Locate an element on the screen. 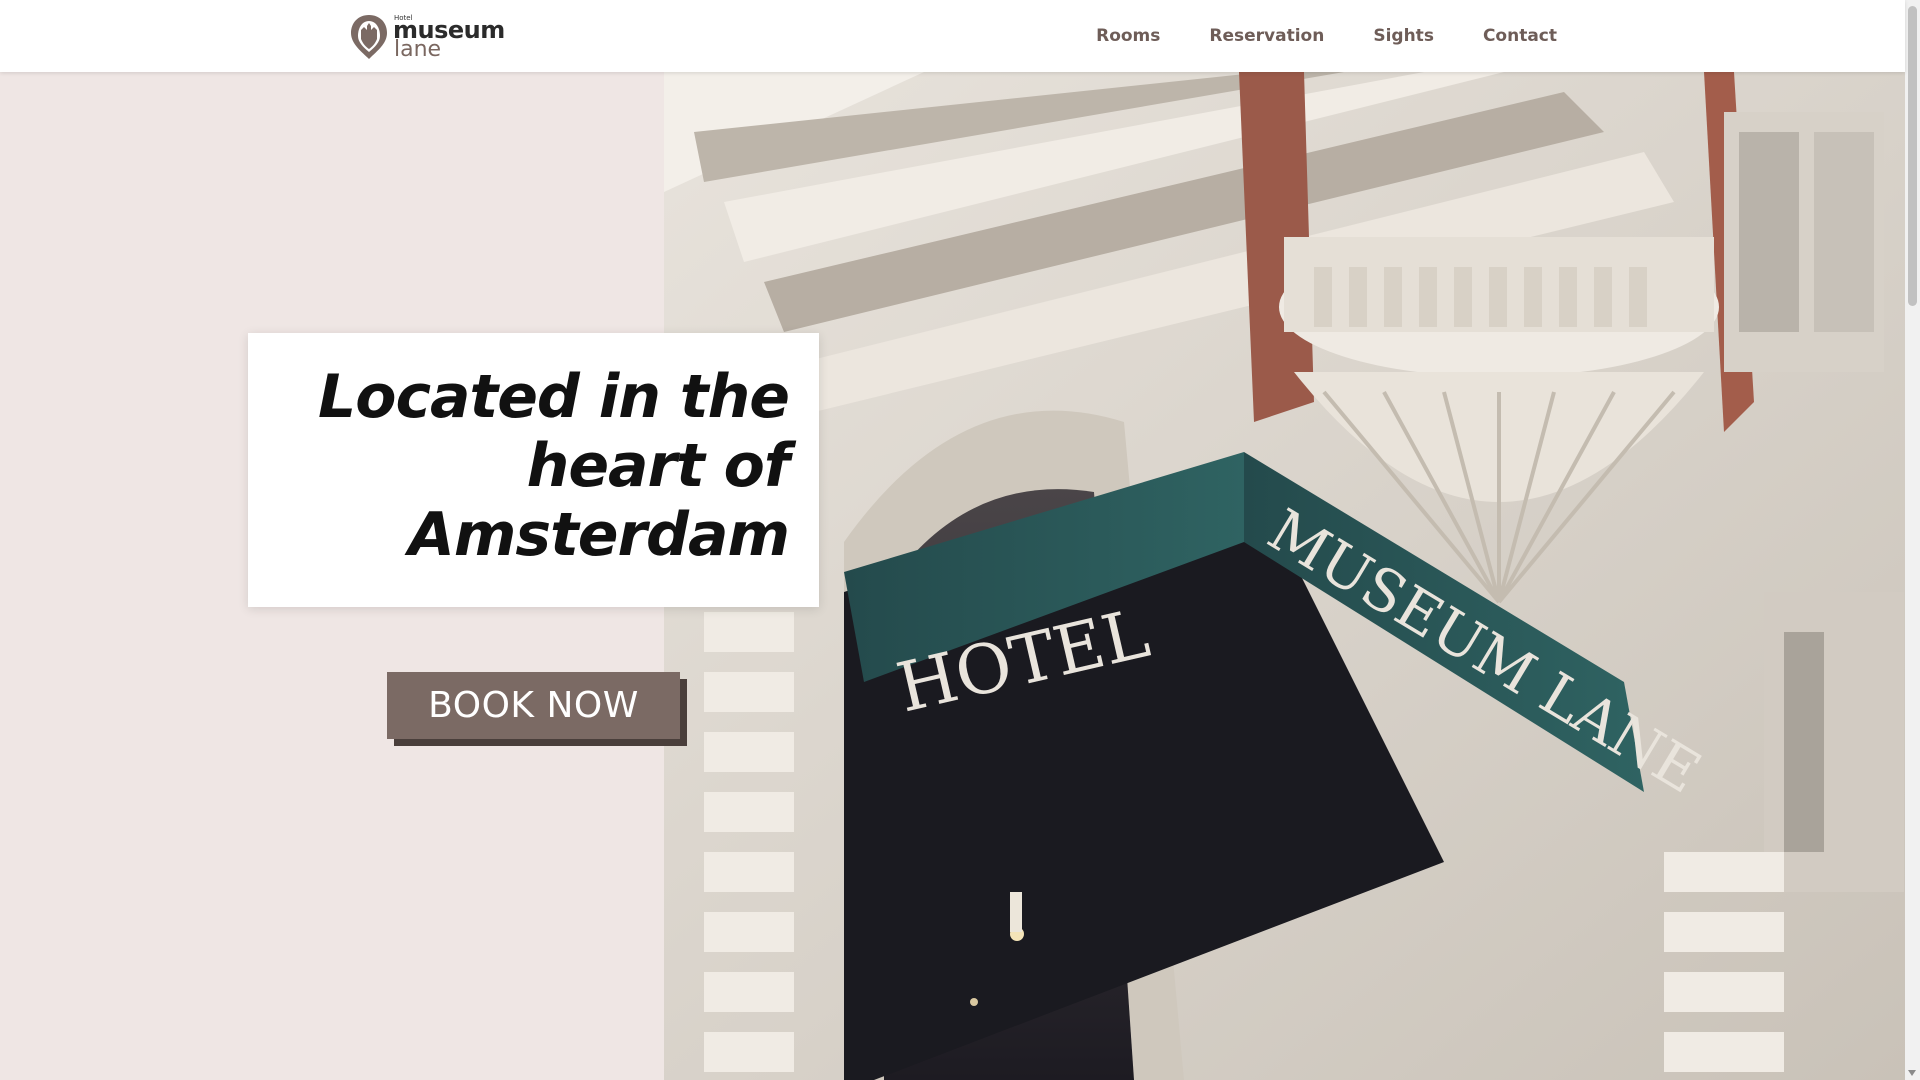  hotel-logo: Hotel museum lane is located at coordinates (427, 37).